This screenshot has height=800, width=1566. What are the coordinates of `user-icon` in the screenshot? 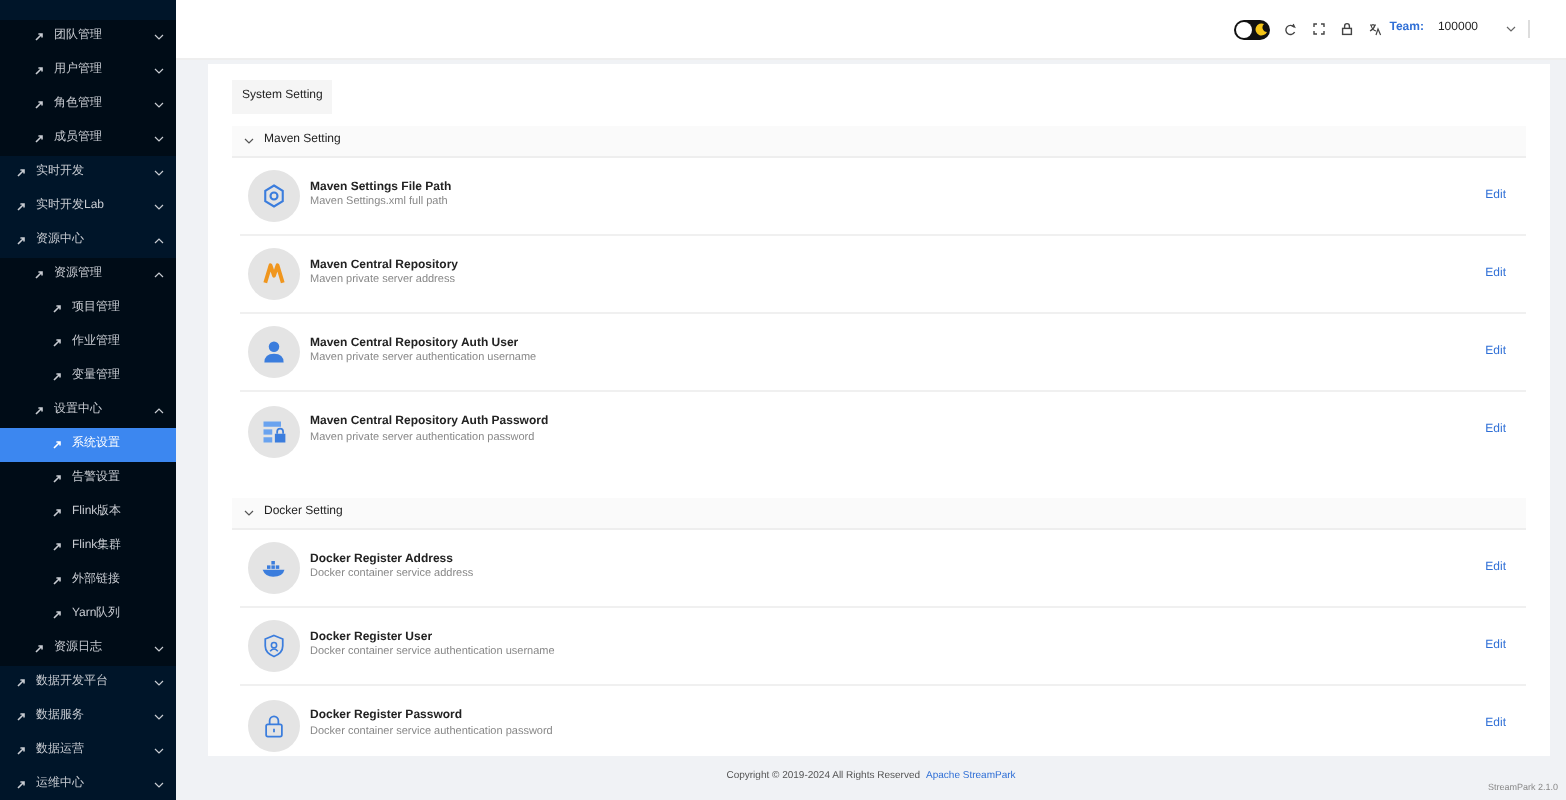 It's located at (274, 352).